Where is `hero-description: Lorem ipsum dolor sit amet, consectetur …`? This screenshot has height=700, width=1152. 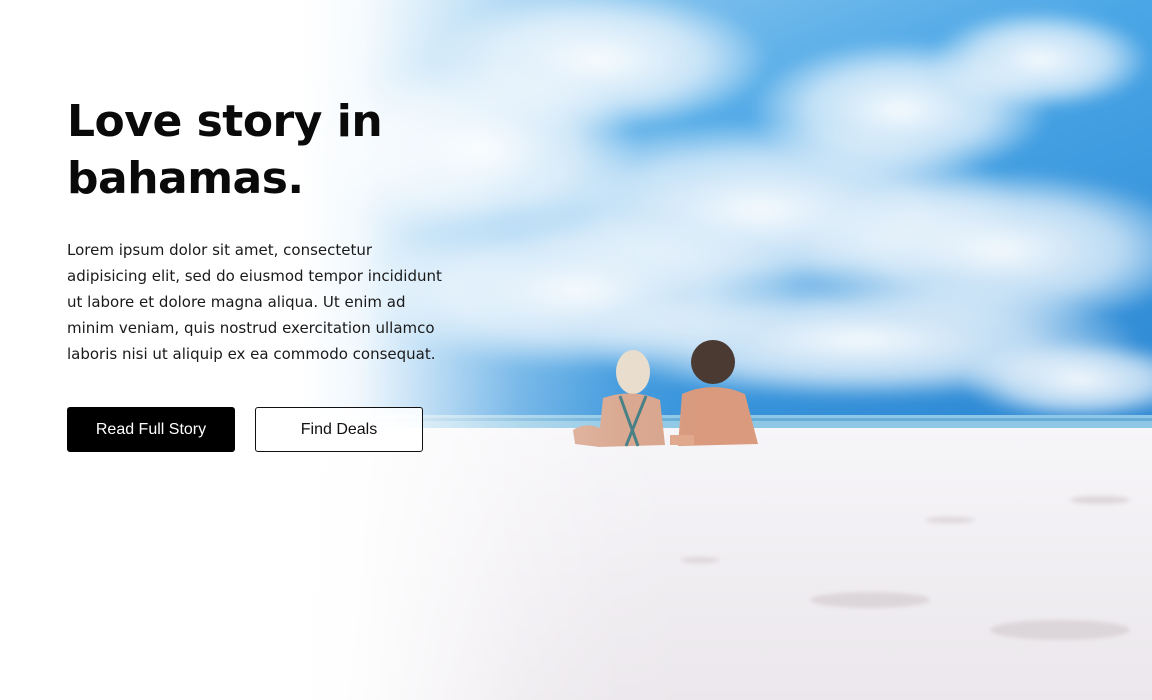 hero-description: Lorem ipsum dolor sit amet, consectetur … is located at coordinates (254, 302).